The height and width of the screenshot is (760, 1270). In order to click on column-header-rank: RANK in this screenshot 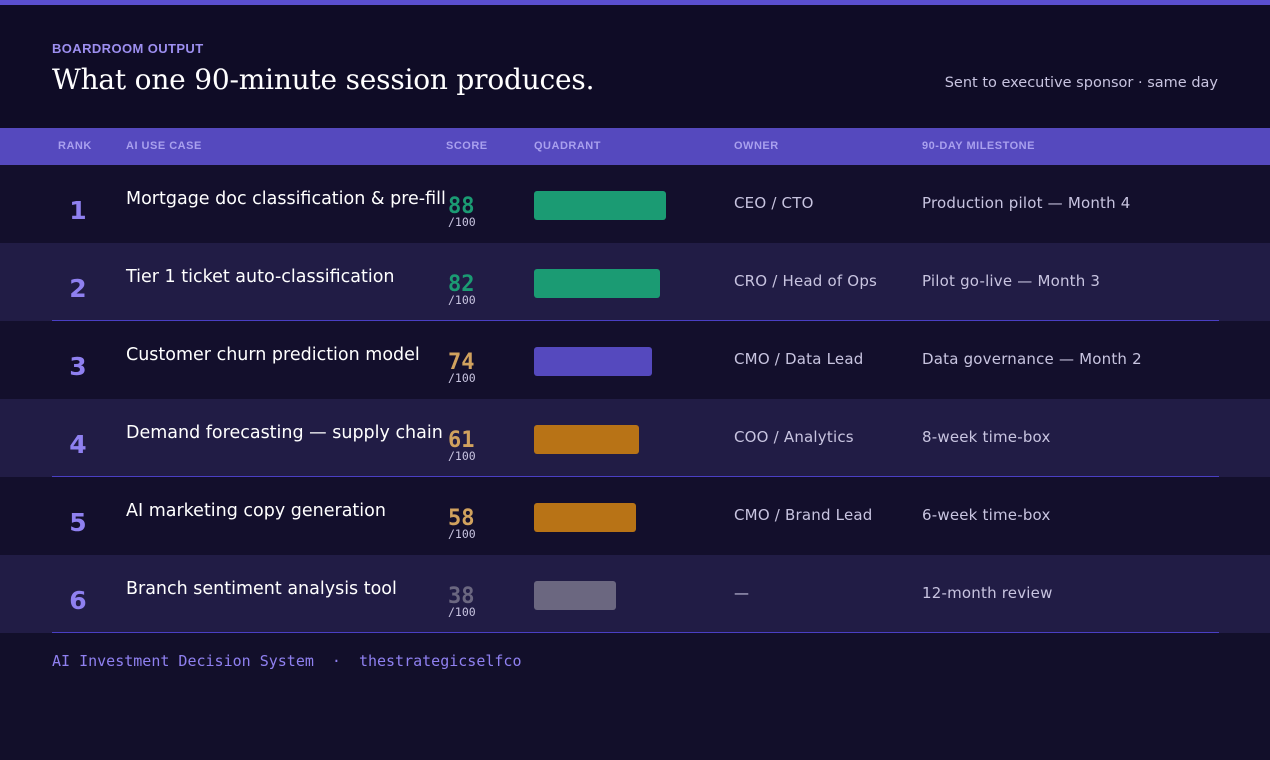, I will do `click(75, 146)`.